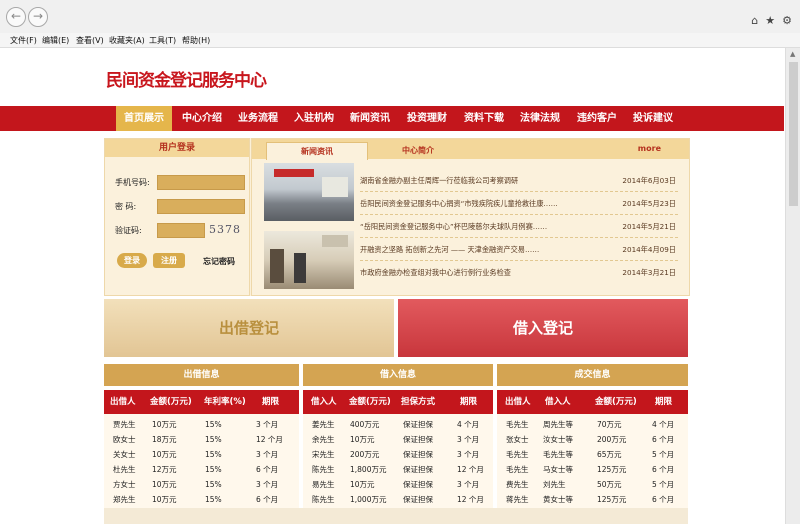 The image size is (800, 524). I want to click on captcha-input, so click(181, 230).